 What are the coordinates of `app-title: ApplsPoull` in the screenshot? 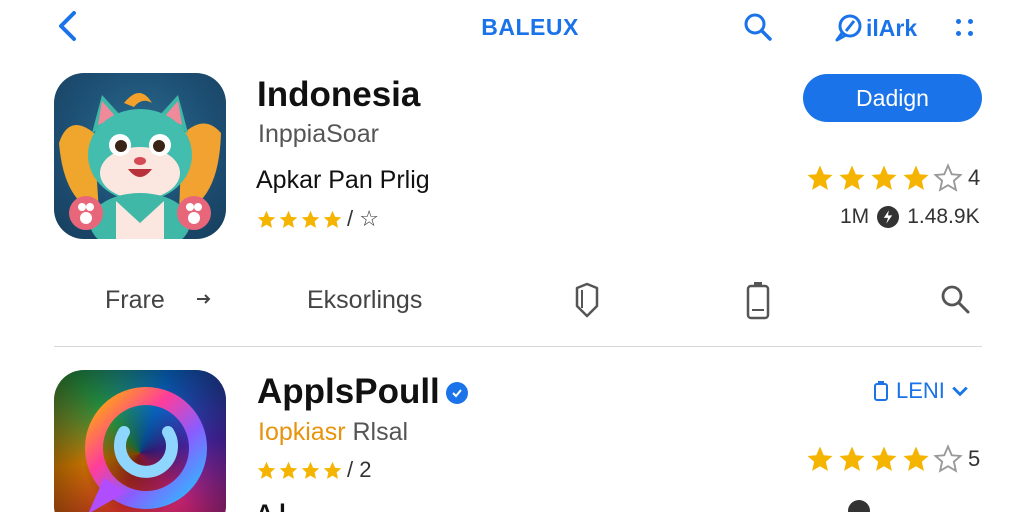 It's located at (362, 392).